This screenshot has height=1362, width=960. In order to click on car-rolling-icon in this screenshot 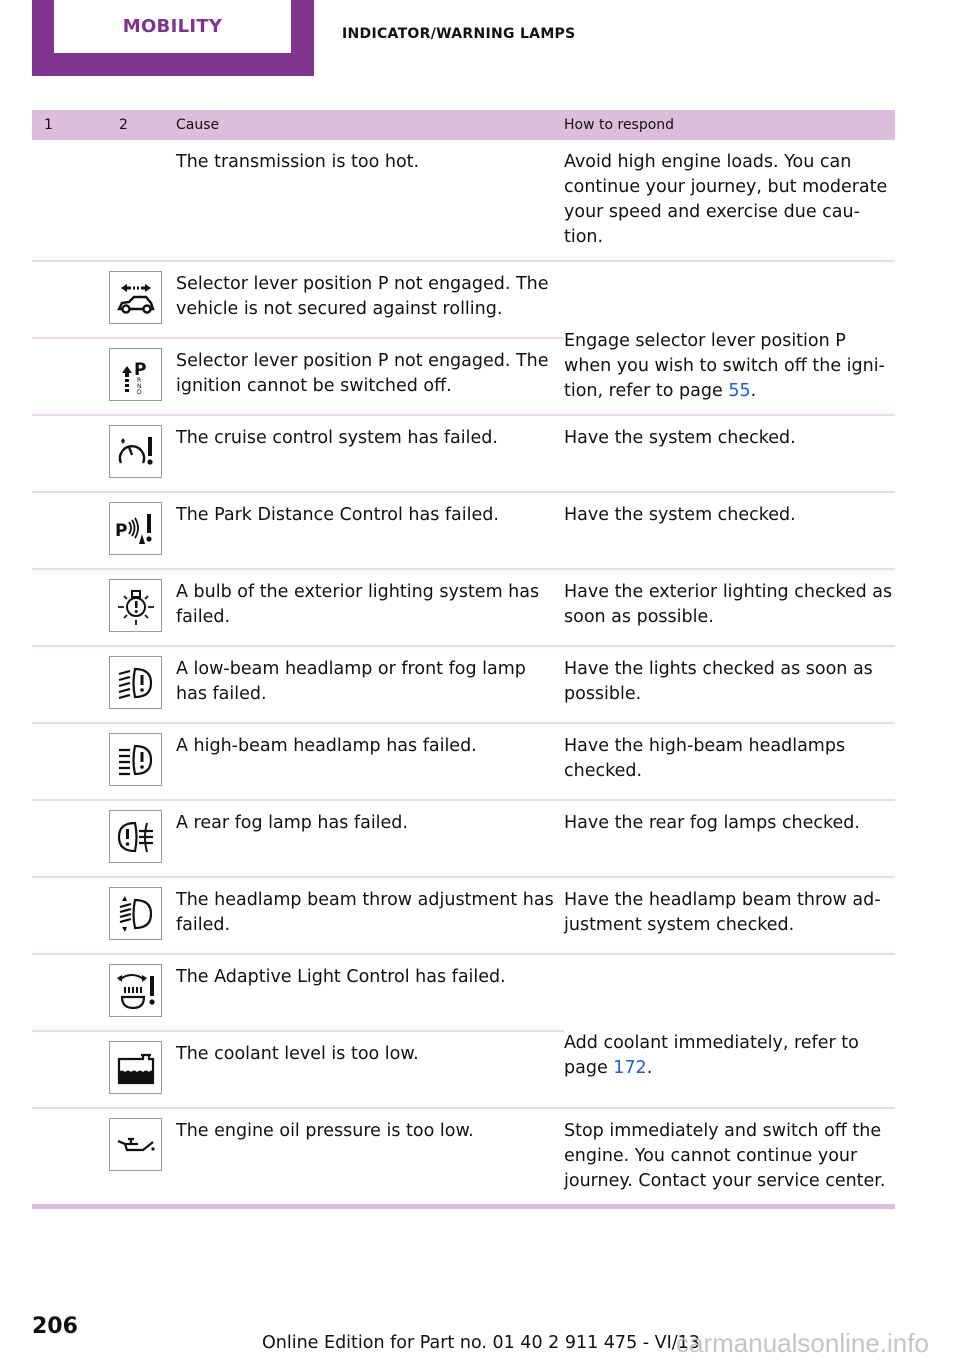, I will do `click(135, 297)`.